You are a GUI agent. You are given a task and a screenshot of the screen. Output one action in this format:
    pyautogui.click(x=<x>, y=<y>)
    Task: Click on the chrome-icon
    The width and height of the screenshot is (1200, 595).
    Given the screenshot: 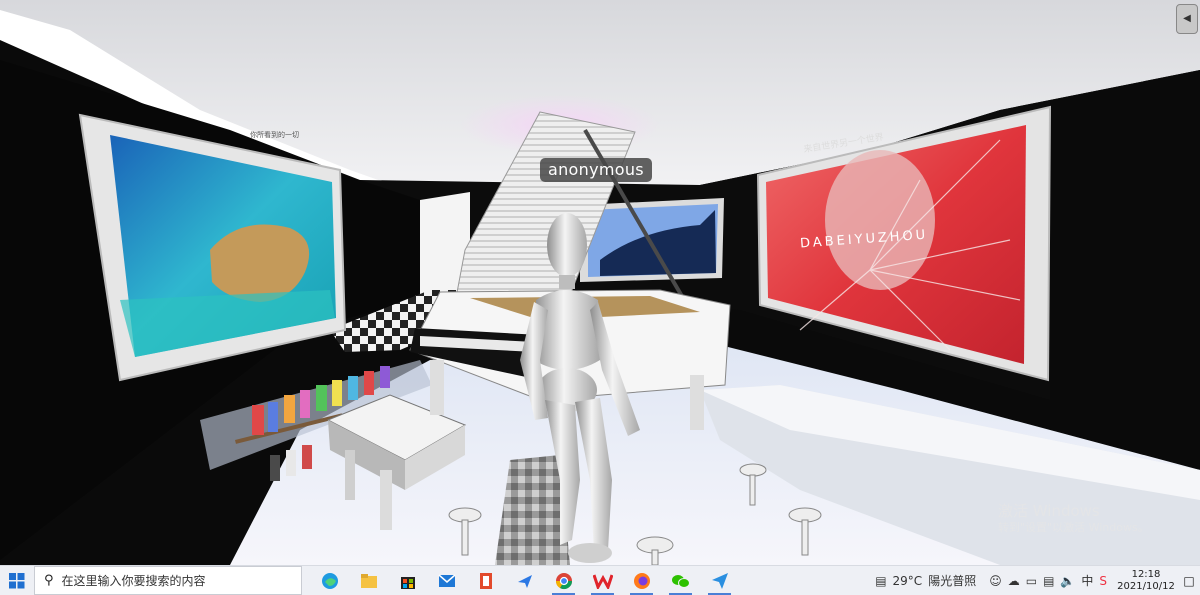 What is the action you would take?
    pyautogui.click(x=563, y=580)
    